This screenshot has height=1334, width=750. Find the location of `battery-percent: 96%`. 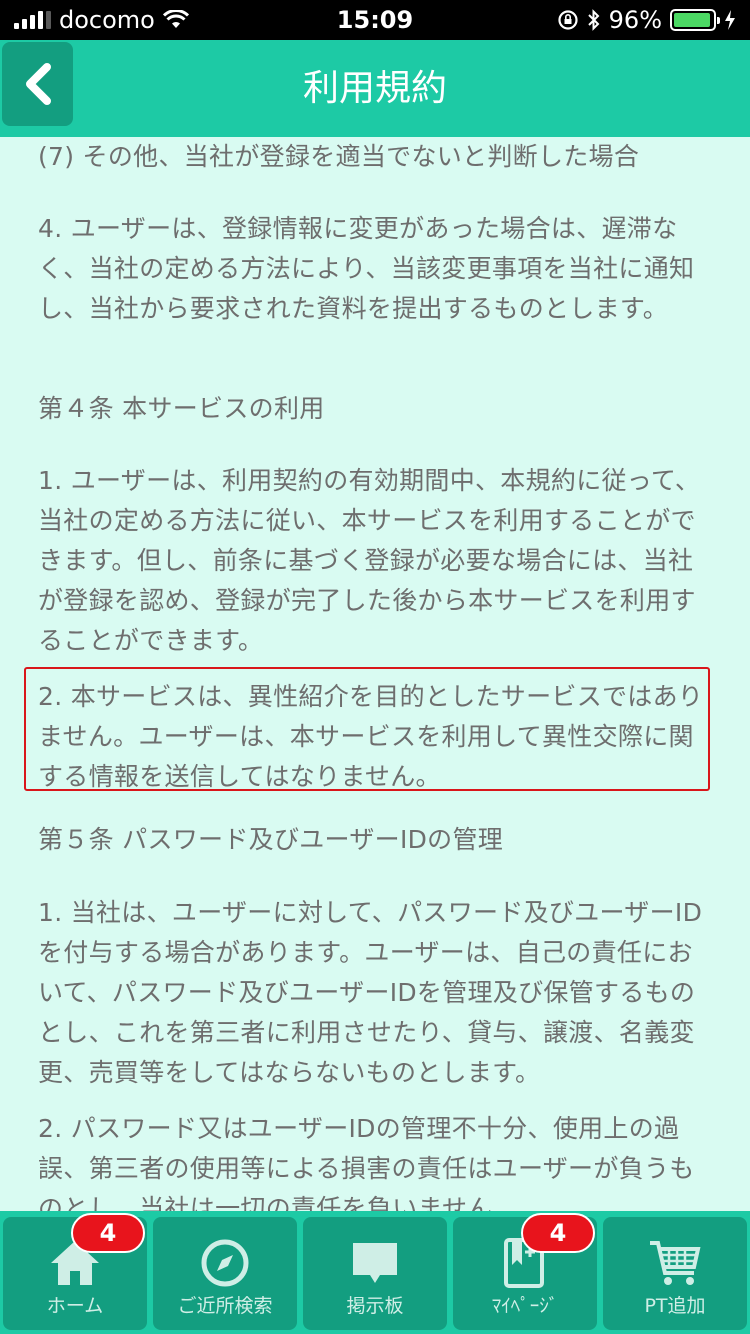

battery-percent: 96% is located at coordinates (635, 20).